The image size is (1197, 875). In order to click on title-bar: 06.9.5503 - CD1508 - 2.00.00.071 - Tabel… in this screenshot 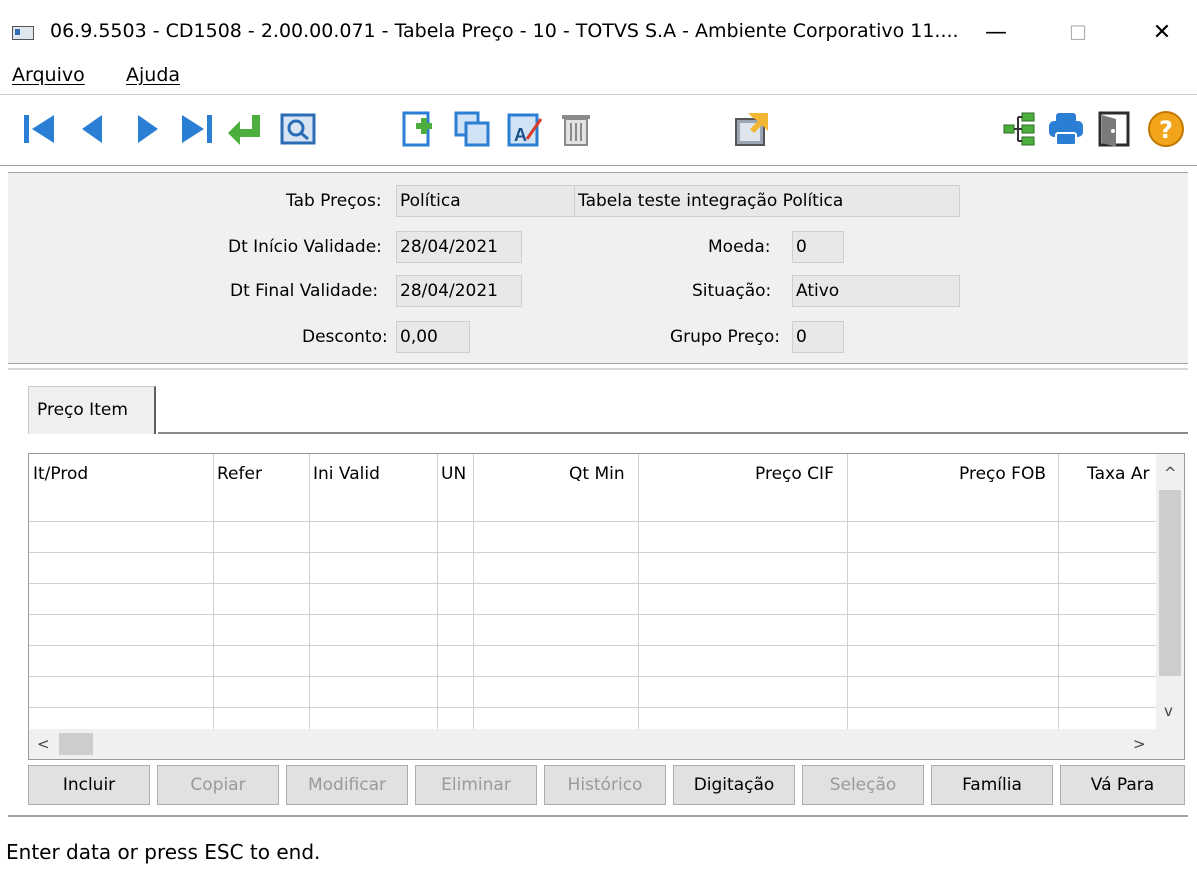, I will do `click(598, 29)`.